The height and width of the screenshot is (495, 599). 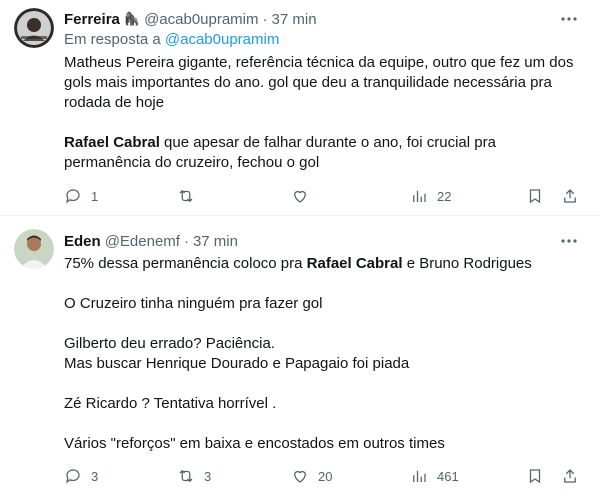 I want to click on views-count: 461, so click(x=448, y=476).